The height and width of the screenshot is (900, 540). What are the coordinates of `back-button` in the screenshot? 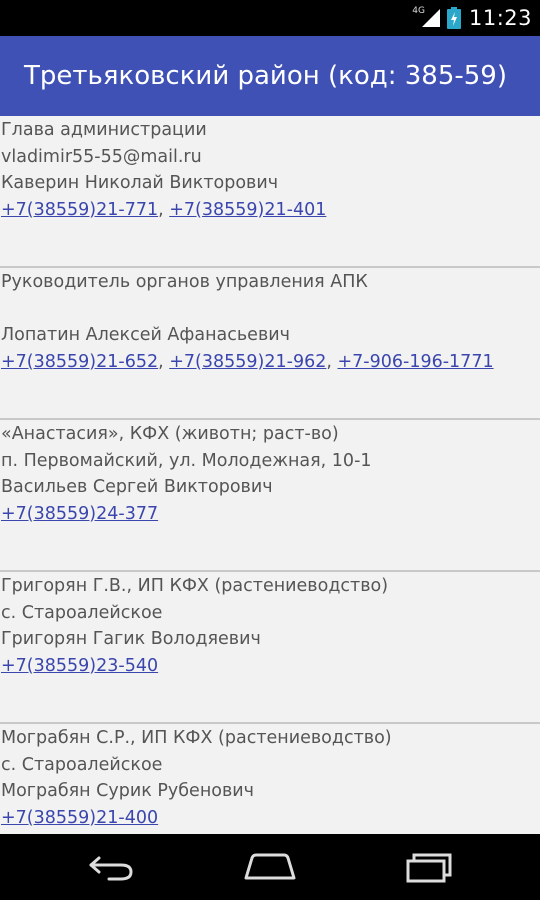 It's located at (112, 867).